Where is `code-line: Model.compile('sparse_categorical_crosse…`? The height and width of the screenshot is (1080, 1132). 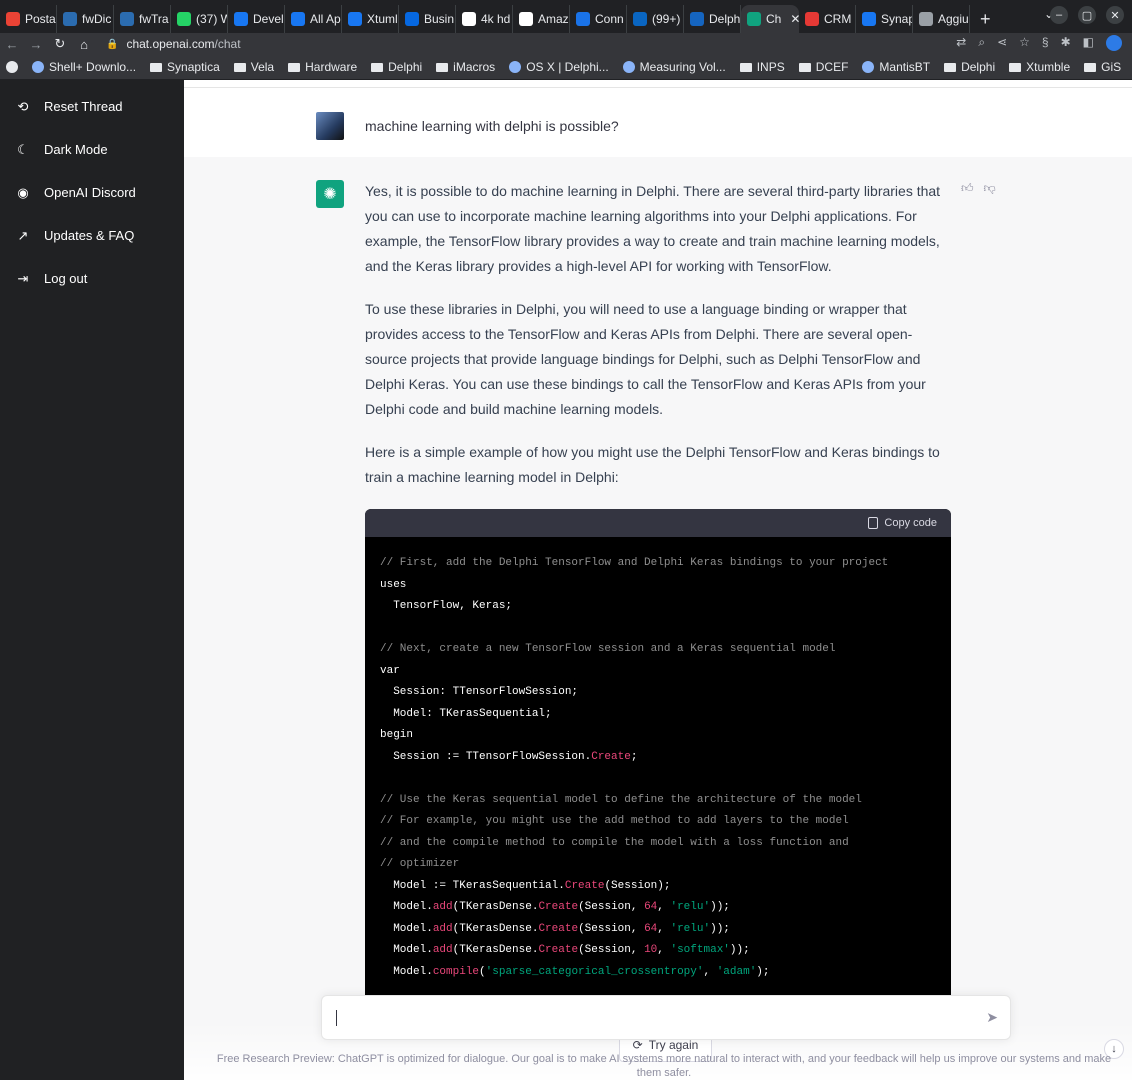
code-line: Model.compile('sparse_categorical_crosse… is located at coordinates (575, 971).